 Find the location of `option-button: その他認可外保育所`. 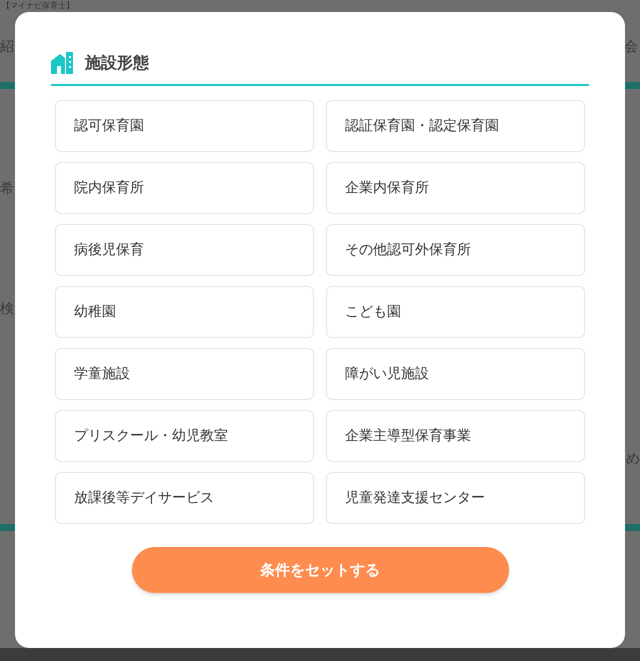

option-button: その他認可外保育所 is located at coordinates (455, 250).